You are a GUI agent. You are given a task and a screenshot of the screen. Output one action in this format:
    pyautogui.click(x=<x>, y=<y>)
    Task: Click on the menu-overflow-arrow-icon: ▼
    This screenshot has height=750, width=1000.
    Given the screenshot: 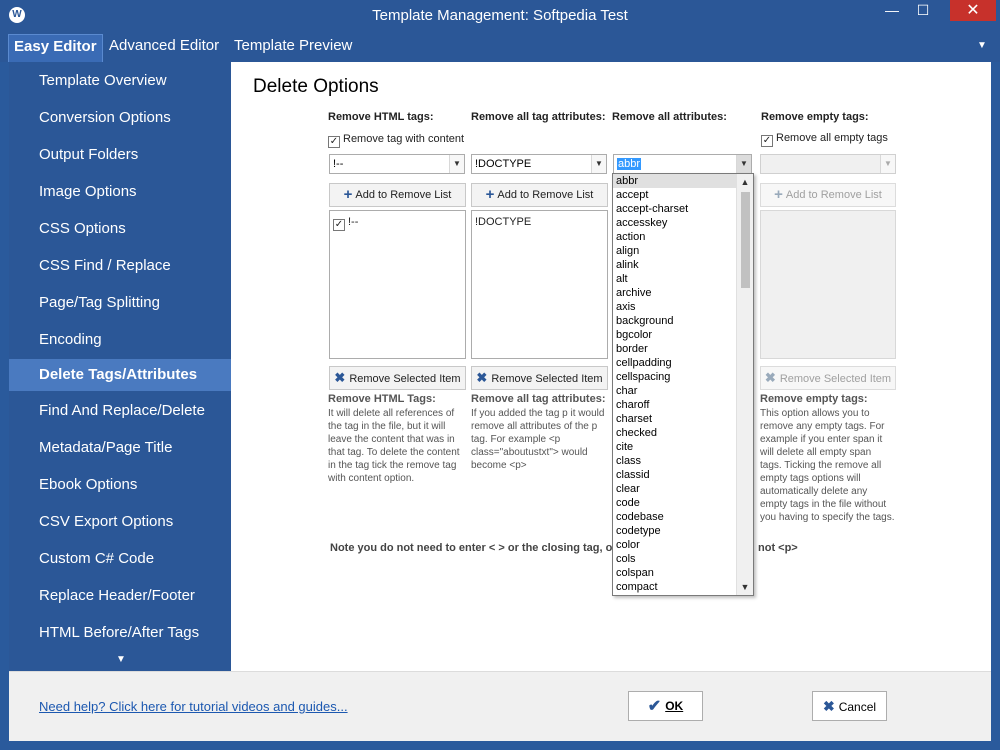 What is the action you would take?
    pyautogui.click(x=982, y=45)
    